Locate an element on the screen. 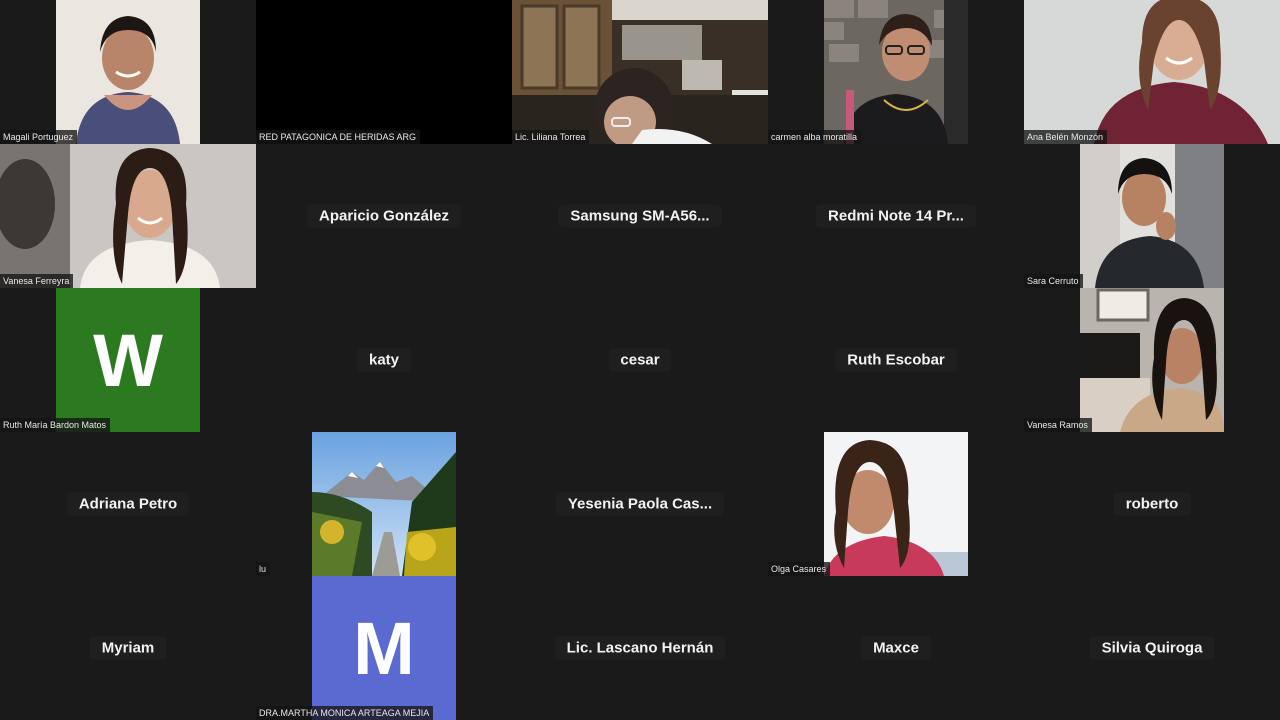 This screenshot has width=1280, height=720. participant-tile-maxce: Maxce is located at coordinates (896, 648).